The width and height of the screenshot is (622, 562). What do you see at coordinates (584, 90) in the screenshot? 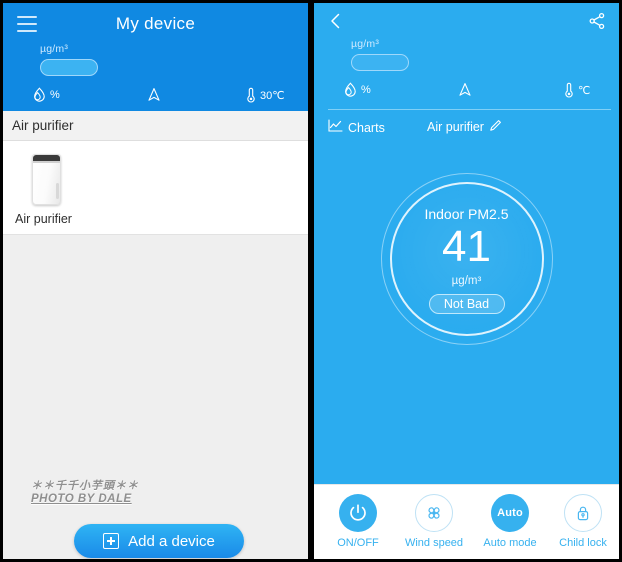
I see `right-metric-temperature-value: ℃` at bounding box center [584, 90].